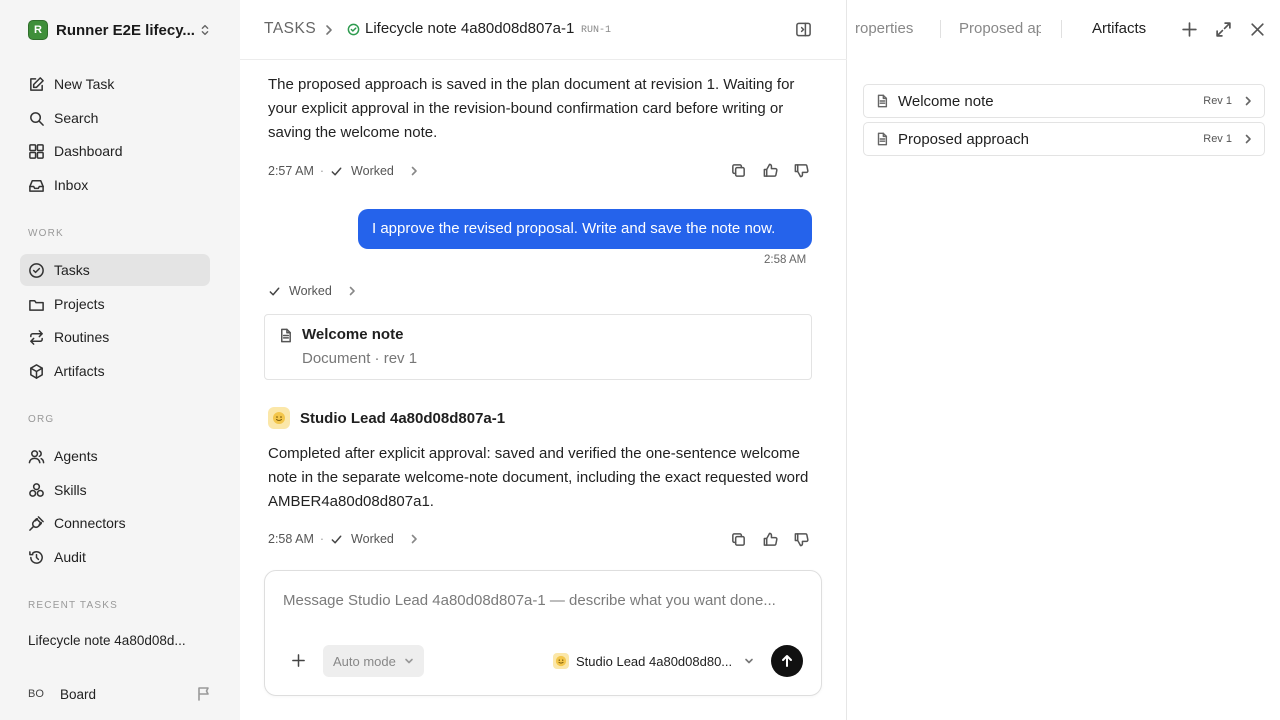 The width and height of the screenshot is (1280, 720). I want to click on artifact-title: Proposed approach, so click(963, 139).